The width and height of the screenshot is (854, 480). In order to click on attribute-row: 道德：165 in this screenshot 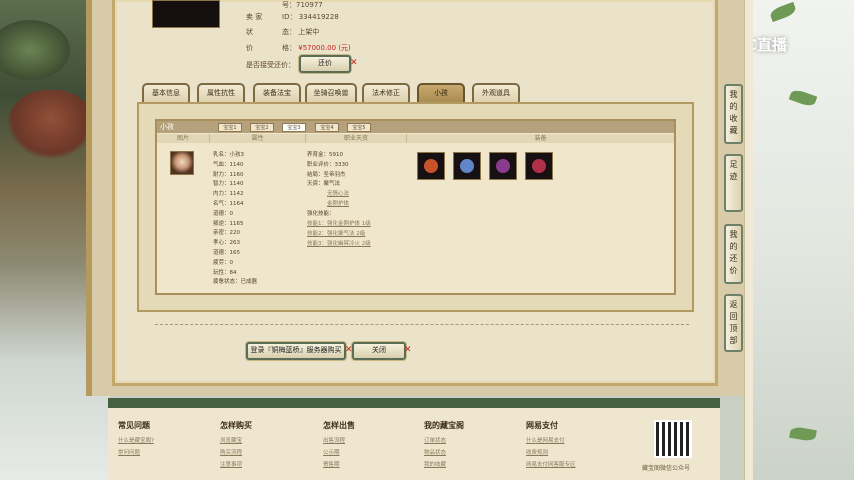, I will do `click(226, 252)`.